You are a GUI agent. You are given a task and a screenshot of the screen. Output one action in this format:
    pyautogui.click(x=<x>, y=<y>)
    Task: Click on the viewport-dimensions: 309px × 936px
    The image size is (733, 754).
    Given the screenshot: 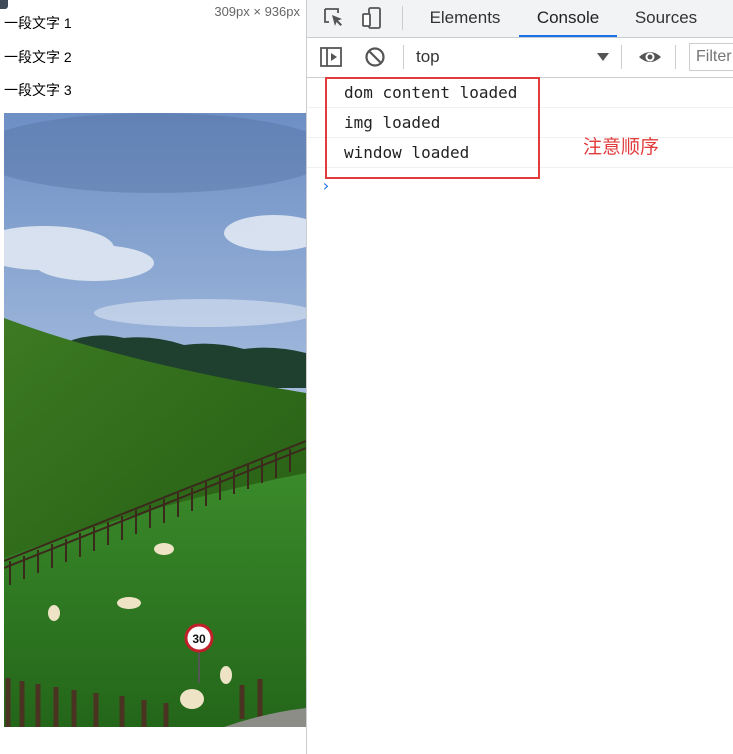 What is the action you would take?
    pyautogui.click(x=257, y=11)
    